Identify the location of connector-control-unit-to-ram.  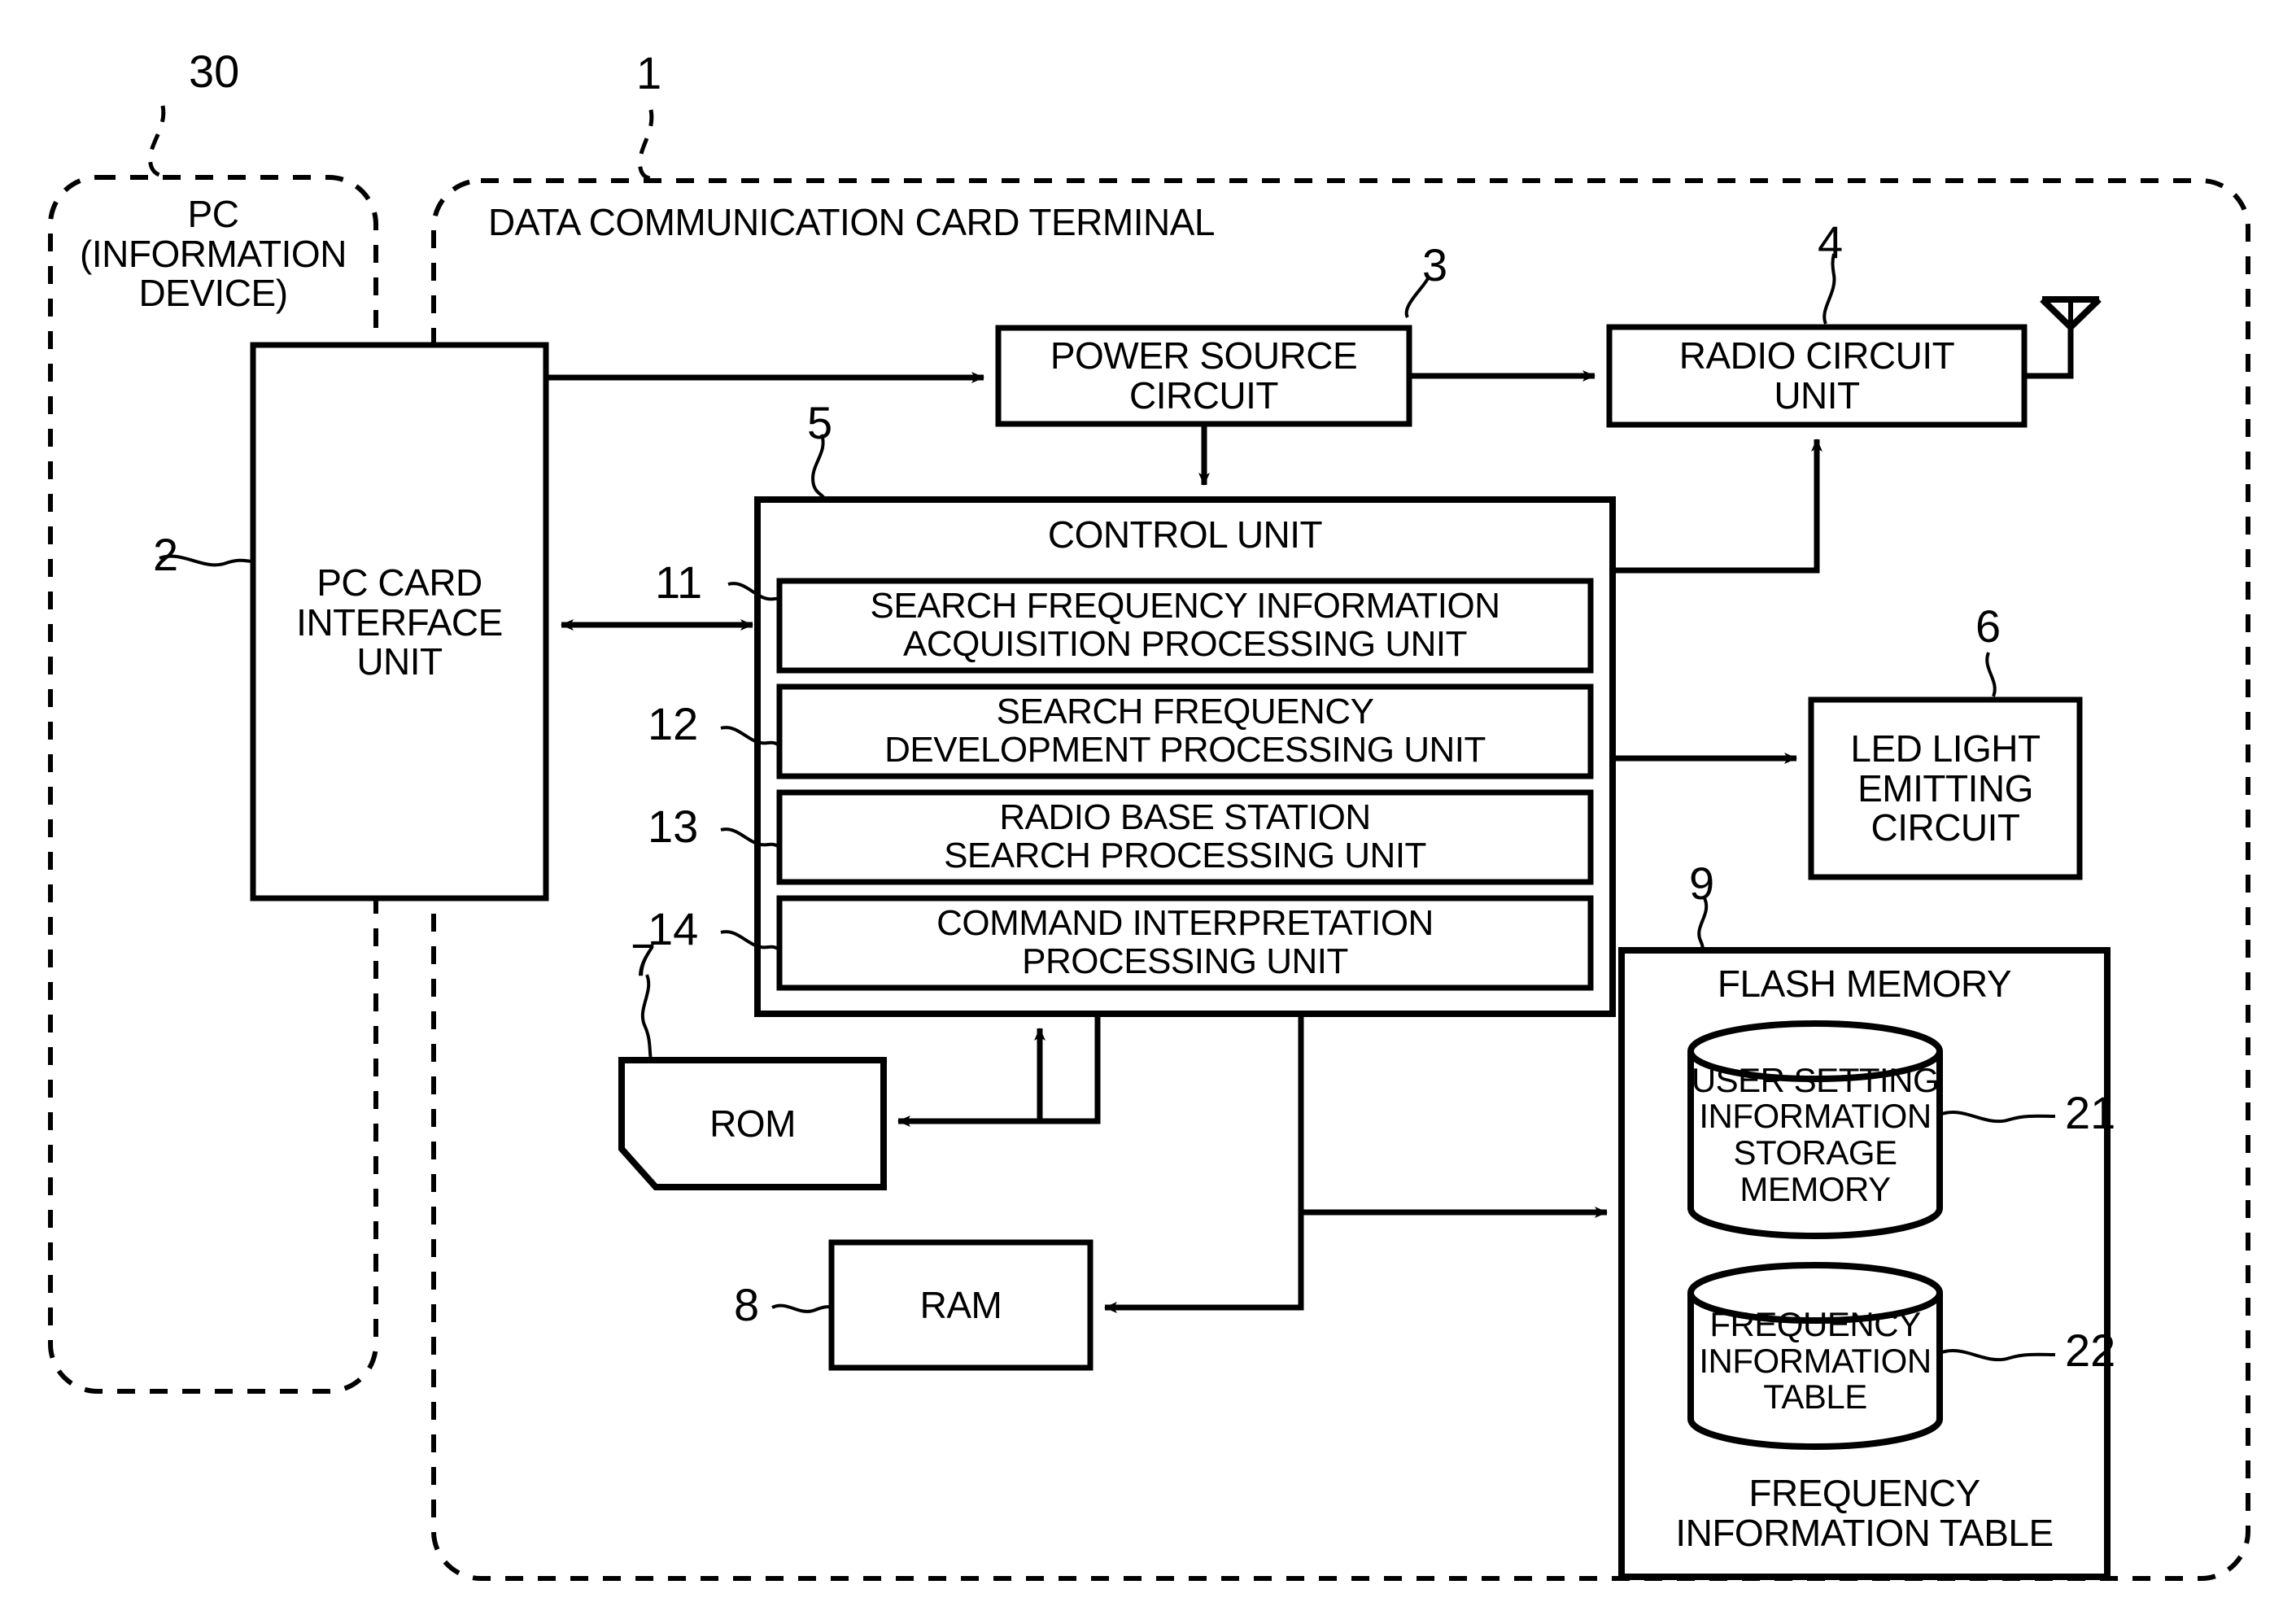
(1204, 1163).